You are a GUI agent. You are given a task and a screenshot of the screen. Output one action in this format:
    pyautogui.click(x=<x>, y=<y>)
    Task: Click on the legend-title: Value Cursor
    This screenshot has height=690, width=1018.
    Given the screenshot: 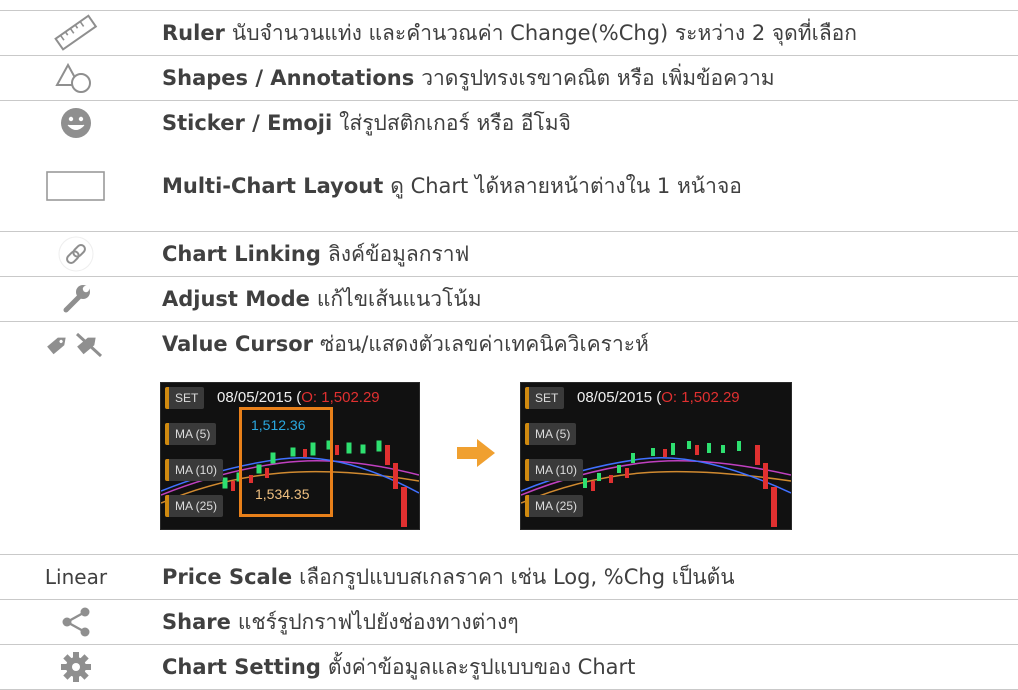 What is the action you would take?
    pyautogui.click(x=237, y=344)
    